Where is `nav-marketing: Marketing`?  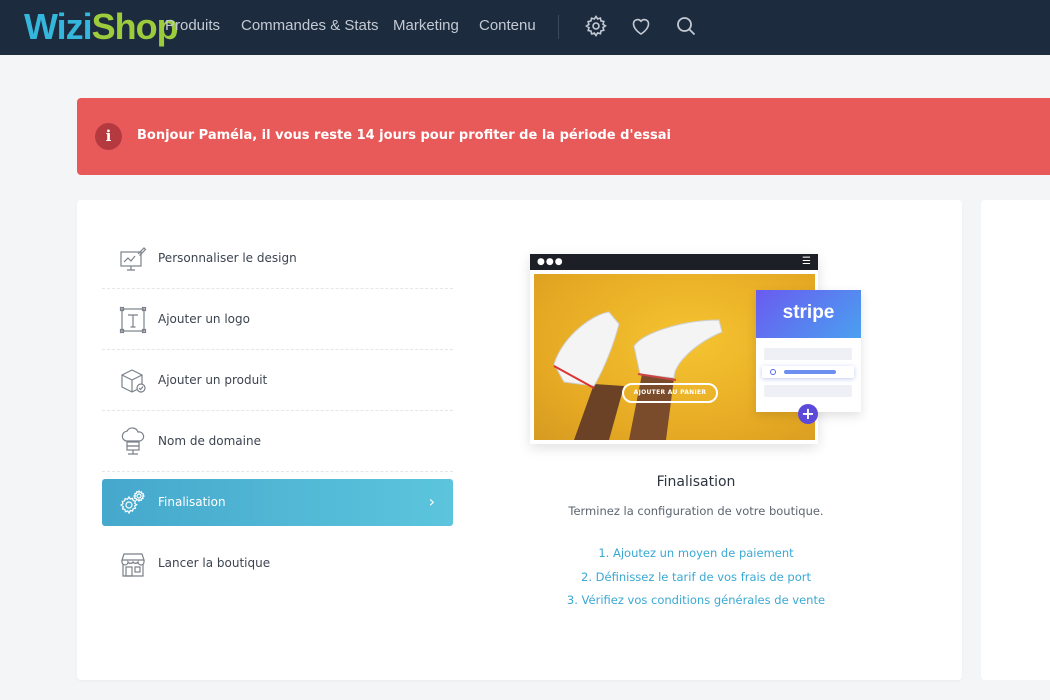
nav-marketing: Marketing is located at coordinates (426, 25).